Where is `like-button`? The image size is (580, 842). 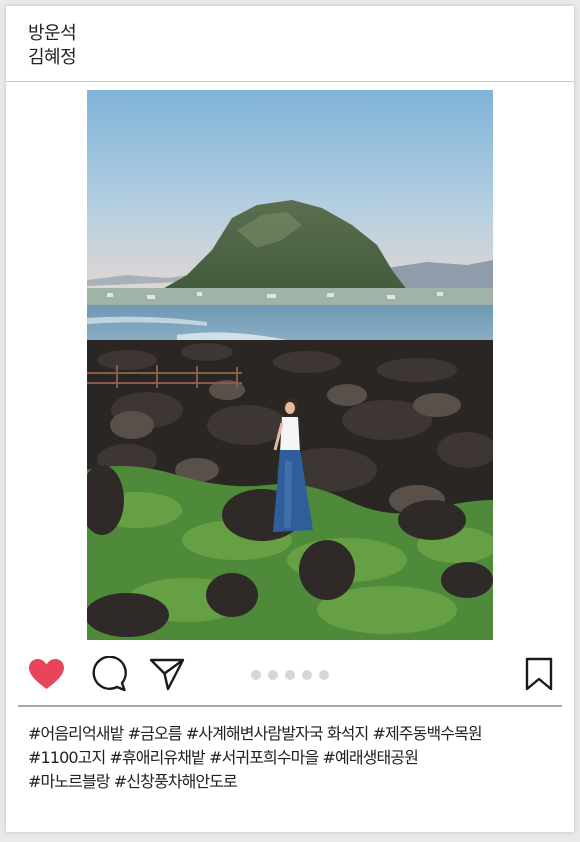 like-button is located at coordinates (46, 674).